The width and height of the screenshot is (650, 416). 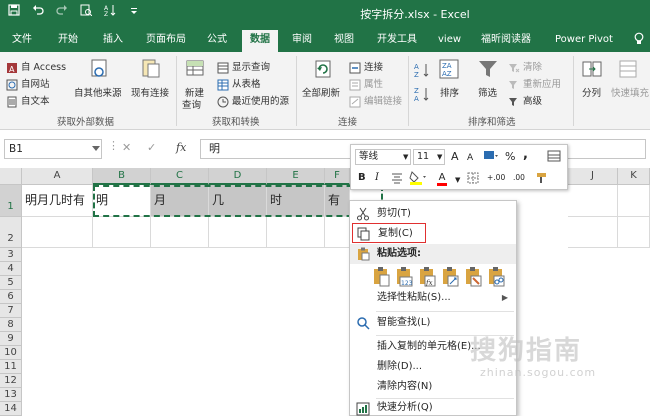 What do you see at coordinates (470, 158) in the screenshot?
I see `shrink-font-button: A` at bounding box center [470, 158].